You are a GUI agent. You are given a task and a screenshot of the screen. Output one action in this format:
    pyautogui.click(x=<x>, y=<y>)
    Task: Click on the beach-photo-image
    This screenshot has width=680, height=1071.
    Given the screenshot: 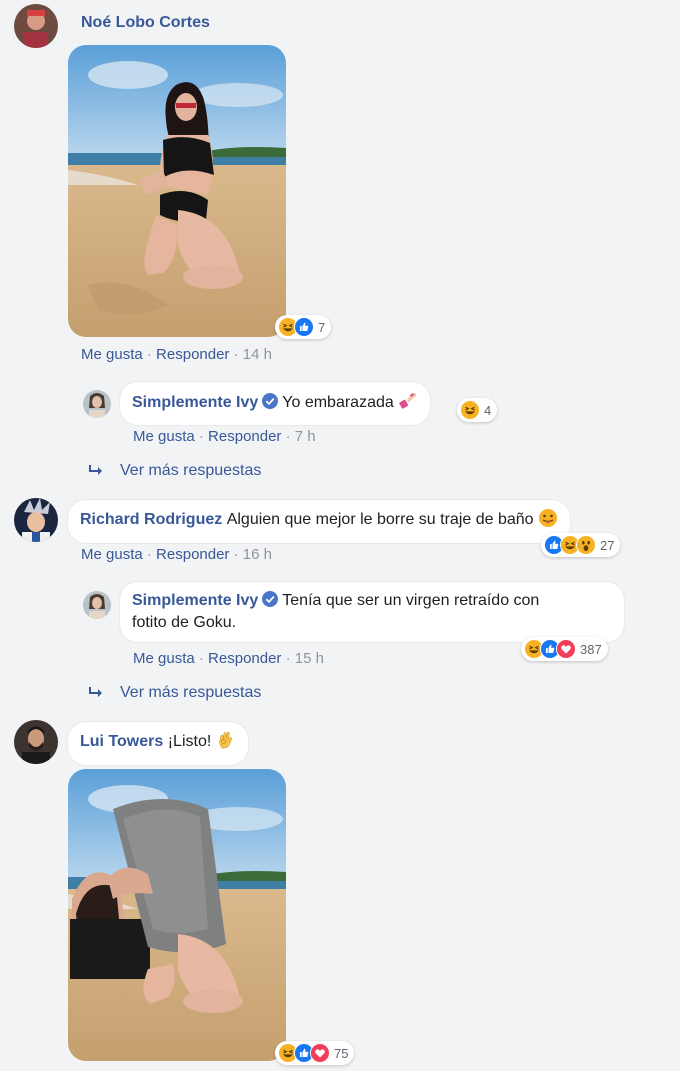 What is the action you would take?
    pyautogui.click(x=177, y=191)
    